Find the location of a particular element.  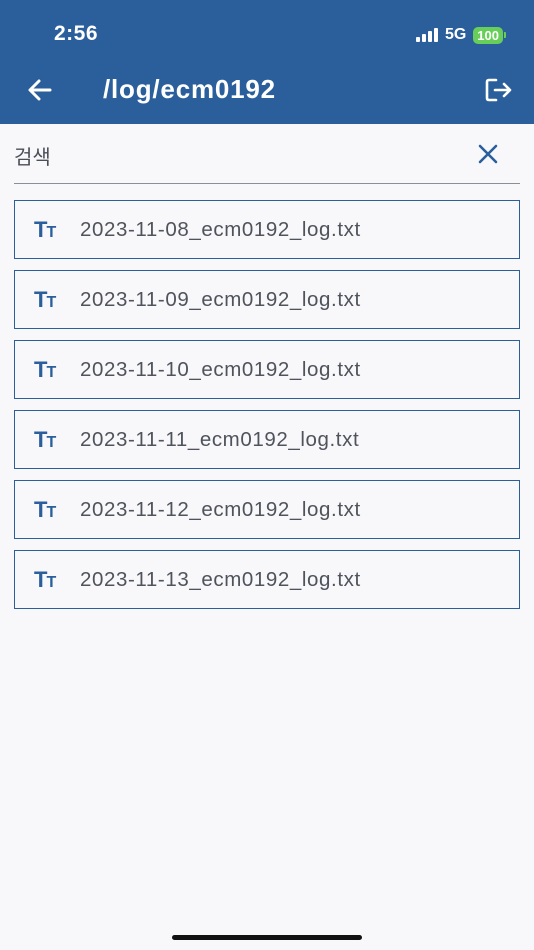

file-name: 2023-11-13_ecm0192_log.txt is located at coordinates (220, 579).